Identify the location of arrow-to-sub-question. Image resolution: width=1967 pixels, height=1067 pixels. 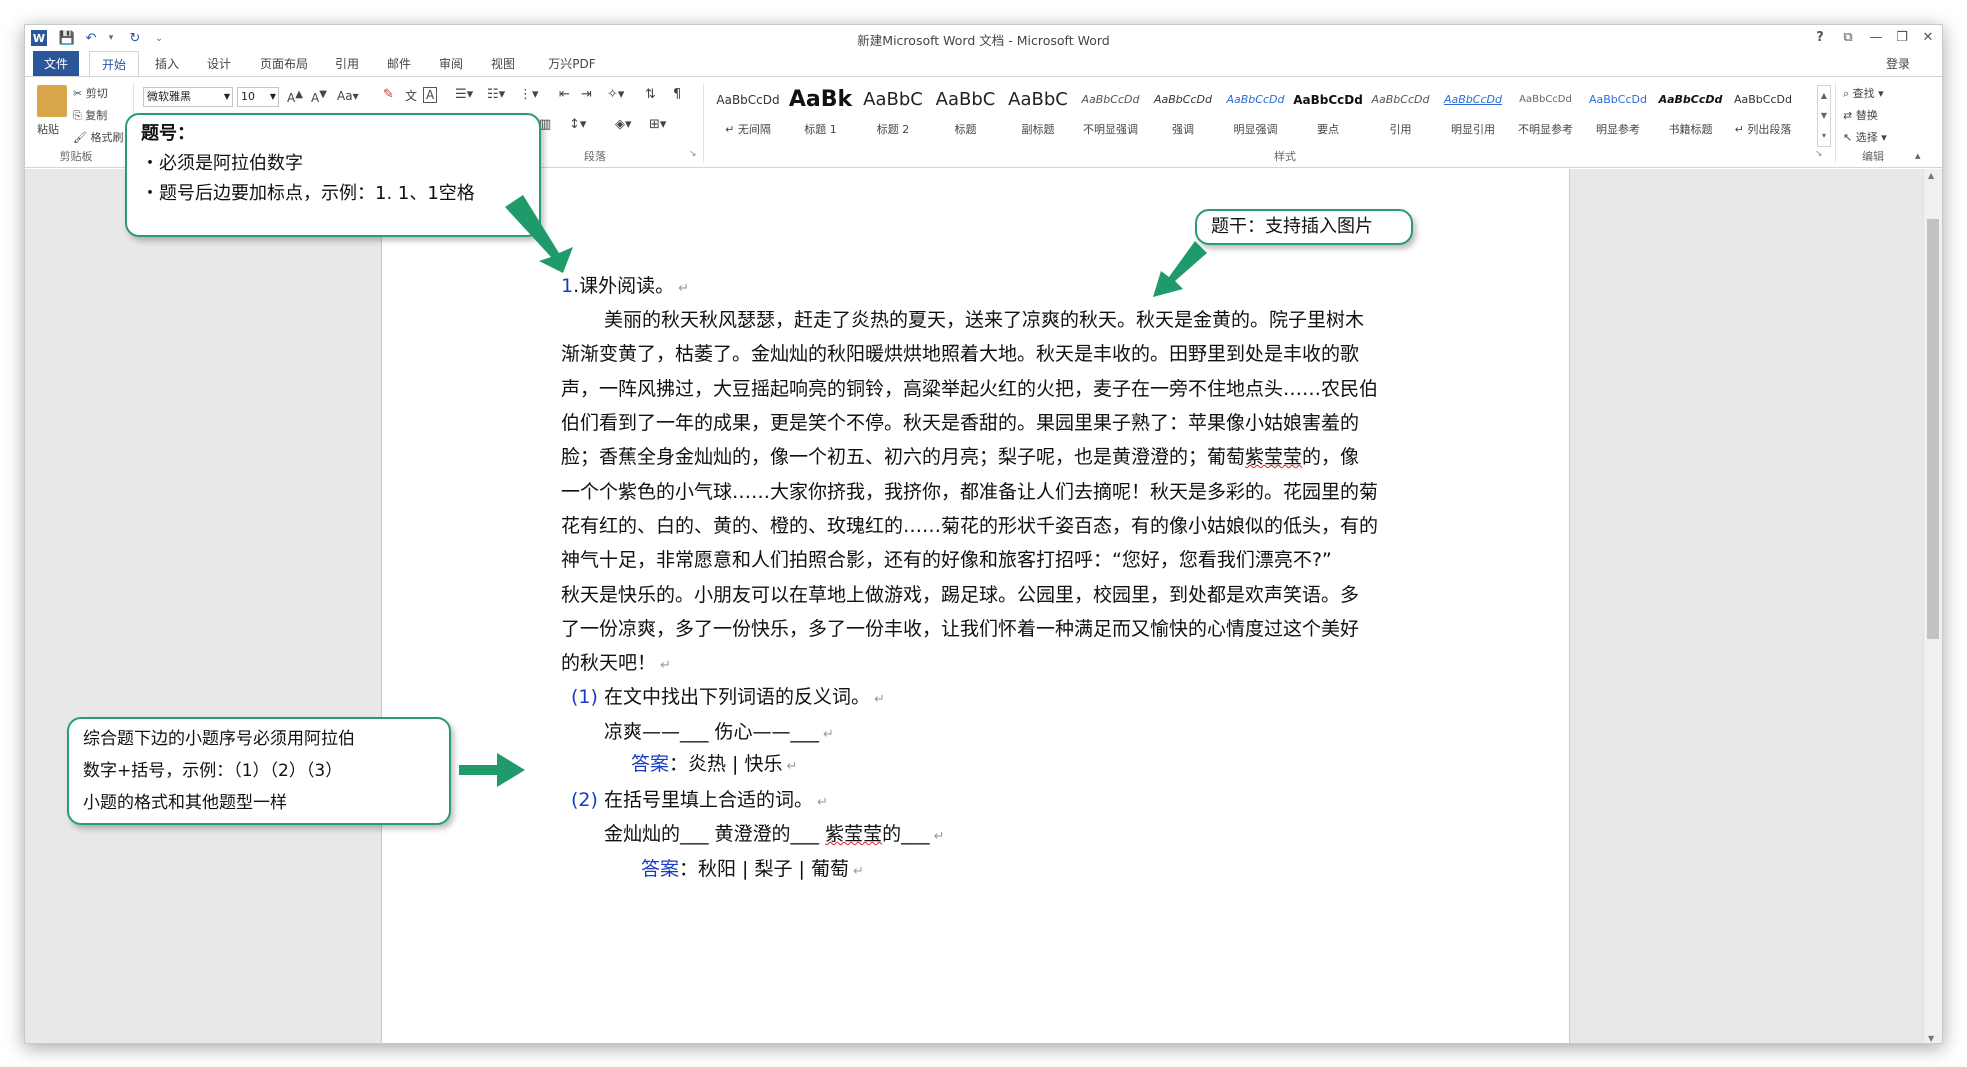
(492, 770).